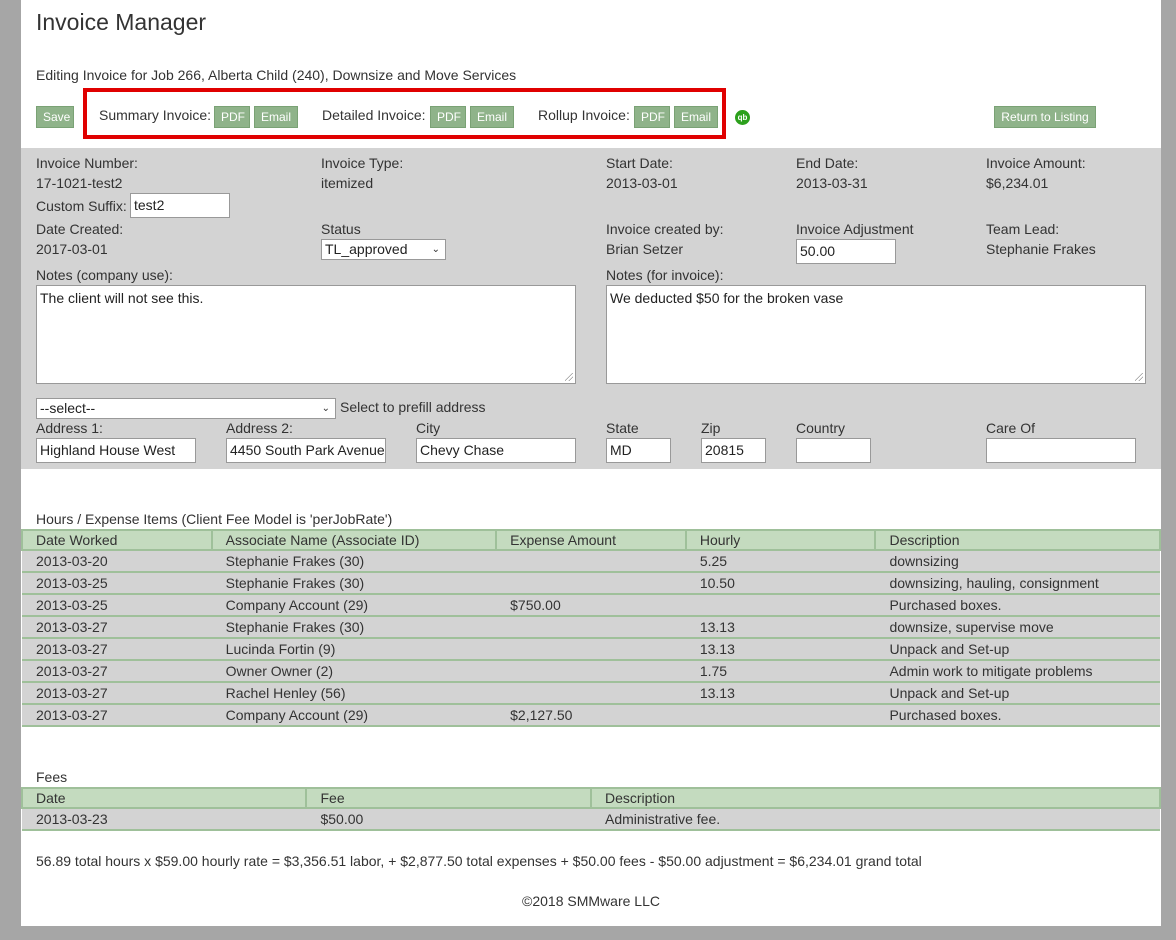 The width and height of the screenshot is (1176, 940). What do you see at coordinates (116, 450) in the screenshot?
I see `address1-input: Highland House West` at bounding box center [116, 450].